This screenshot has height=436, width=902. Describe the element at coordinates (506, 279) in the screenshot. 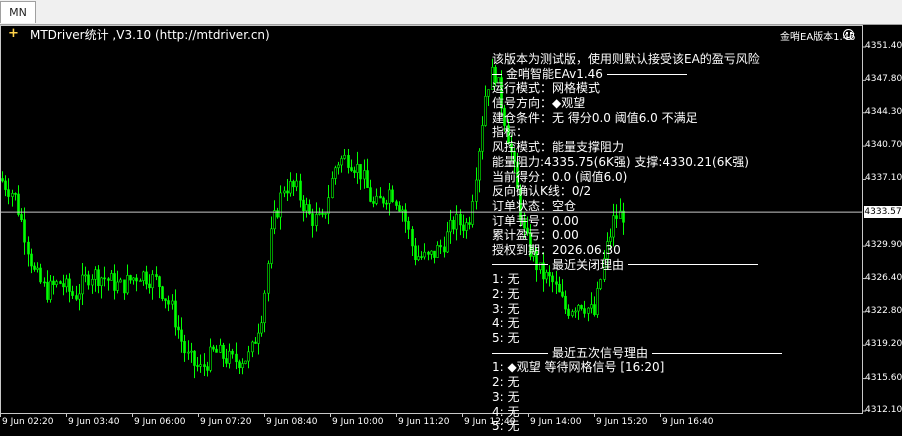

I see `panel-line: 1: 无` at that location.